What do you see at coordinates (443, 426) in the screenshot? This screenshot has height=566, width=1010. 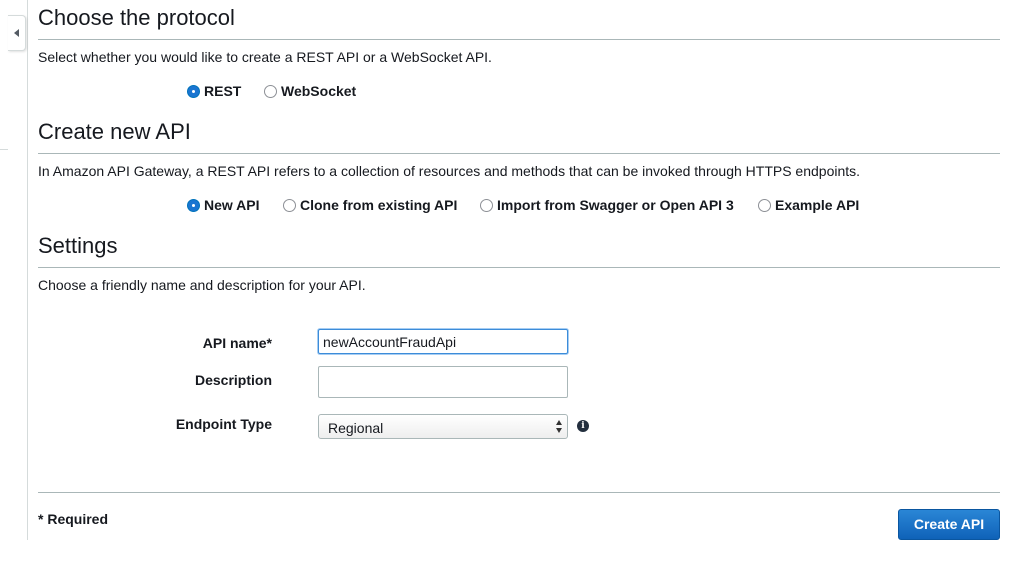 I see `endpoint-type-select: Regional` at bounding box center [443, 426].